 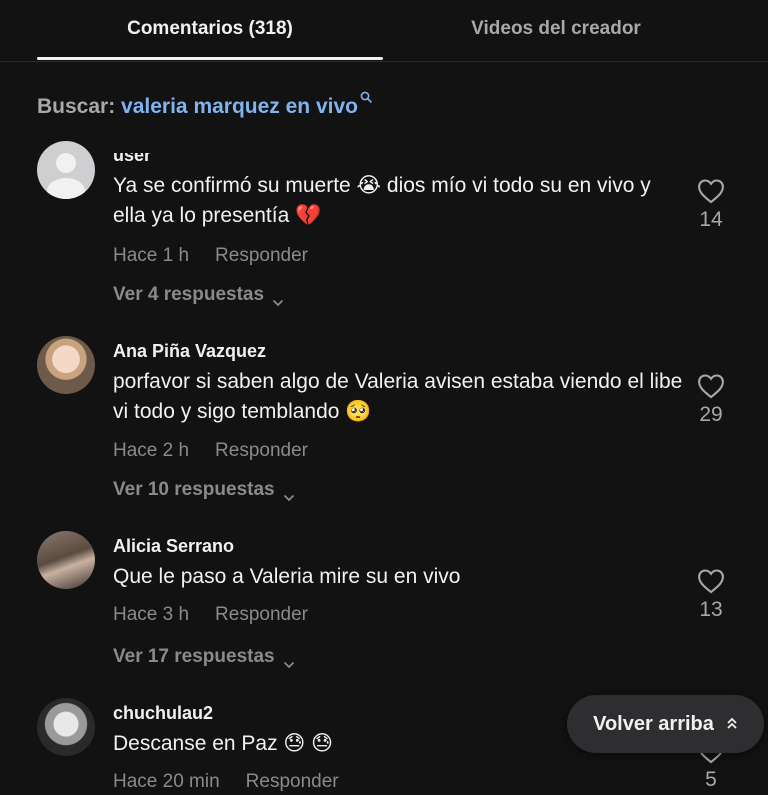 What do you see at coordinates (210, 451) in the screenshot?
I see `comment-meta: Hace 2 h Responder` at bounding box center [210, 451].